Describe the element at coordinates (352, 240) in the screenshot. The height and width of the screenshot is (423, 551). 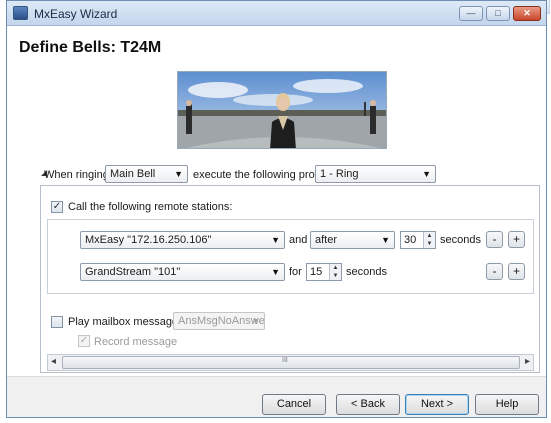
I see `timing-select: after ▼` at that location.